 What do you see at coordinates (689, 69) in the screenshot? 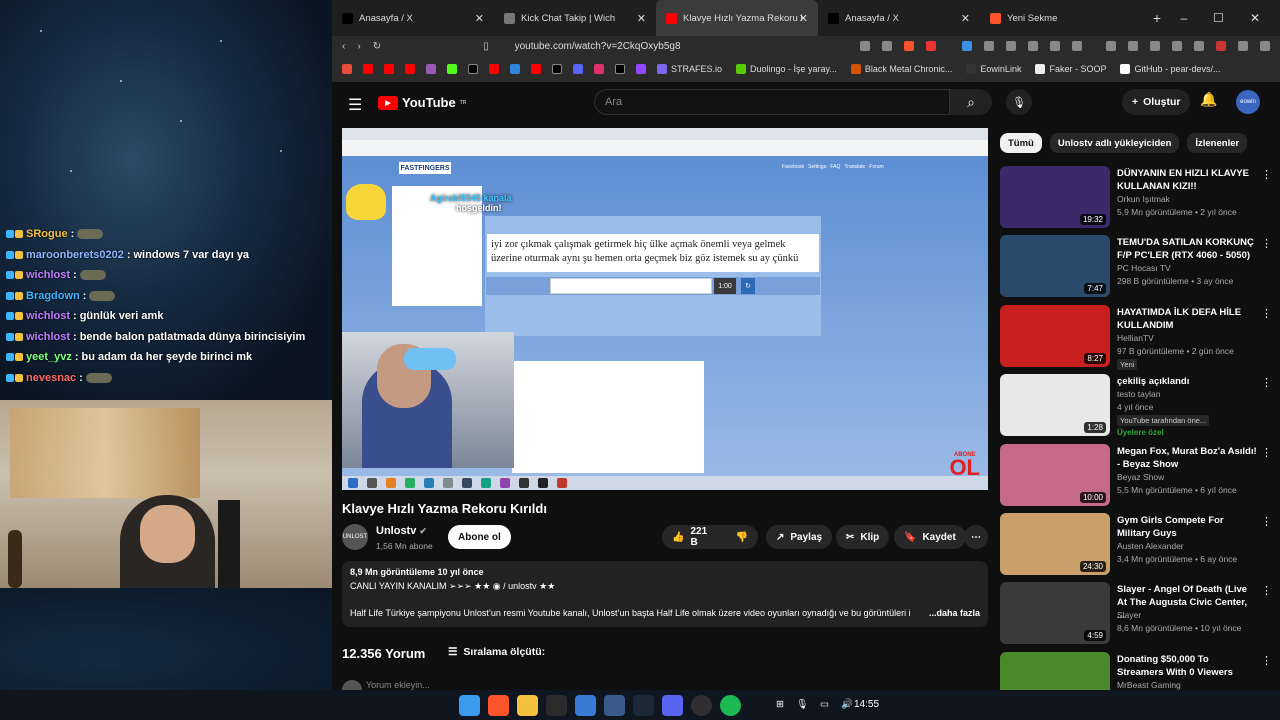
I see `bookmark-item: STRAFES.io` at bounding box center [689, 69].